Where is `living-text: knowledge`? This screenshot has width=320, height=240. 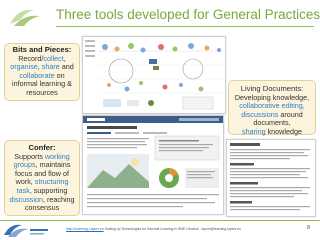 living-text: knowledge is located at coordinates (283, 131).